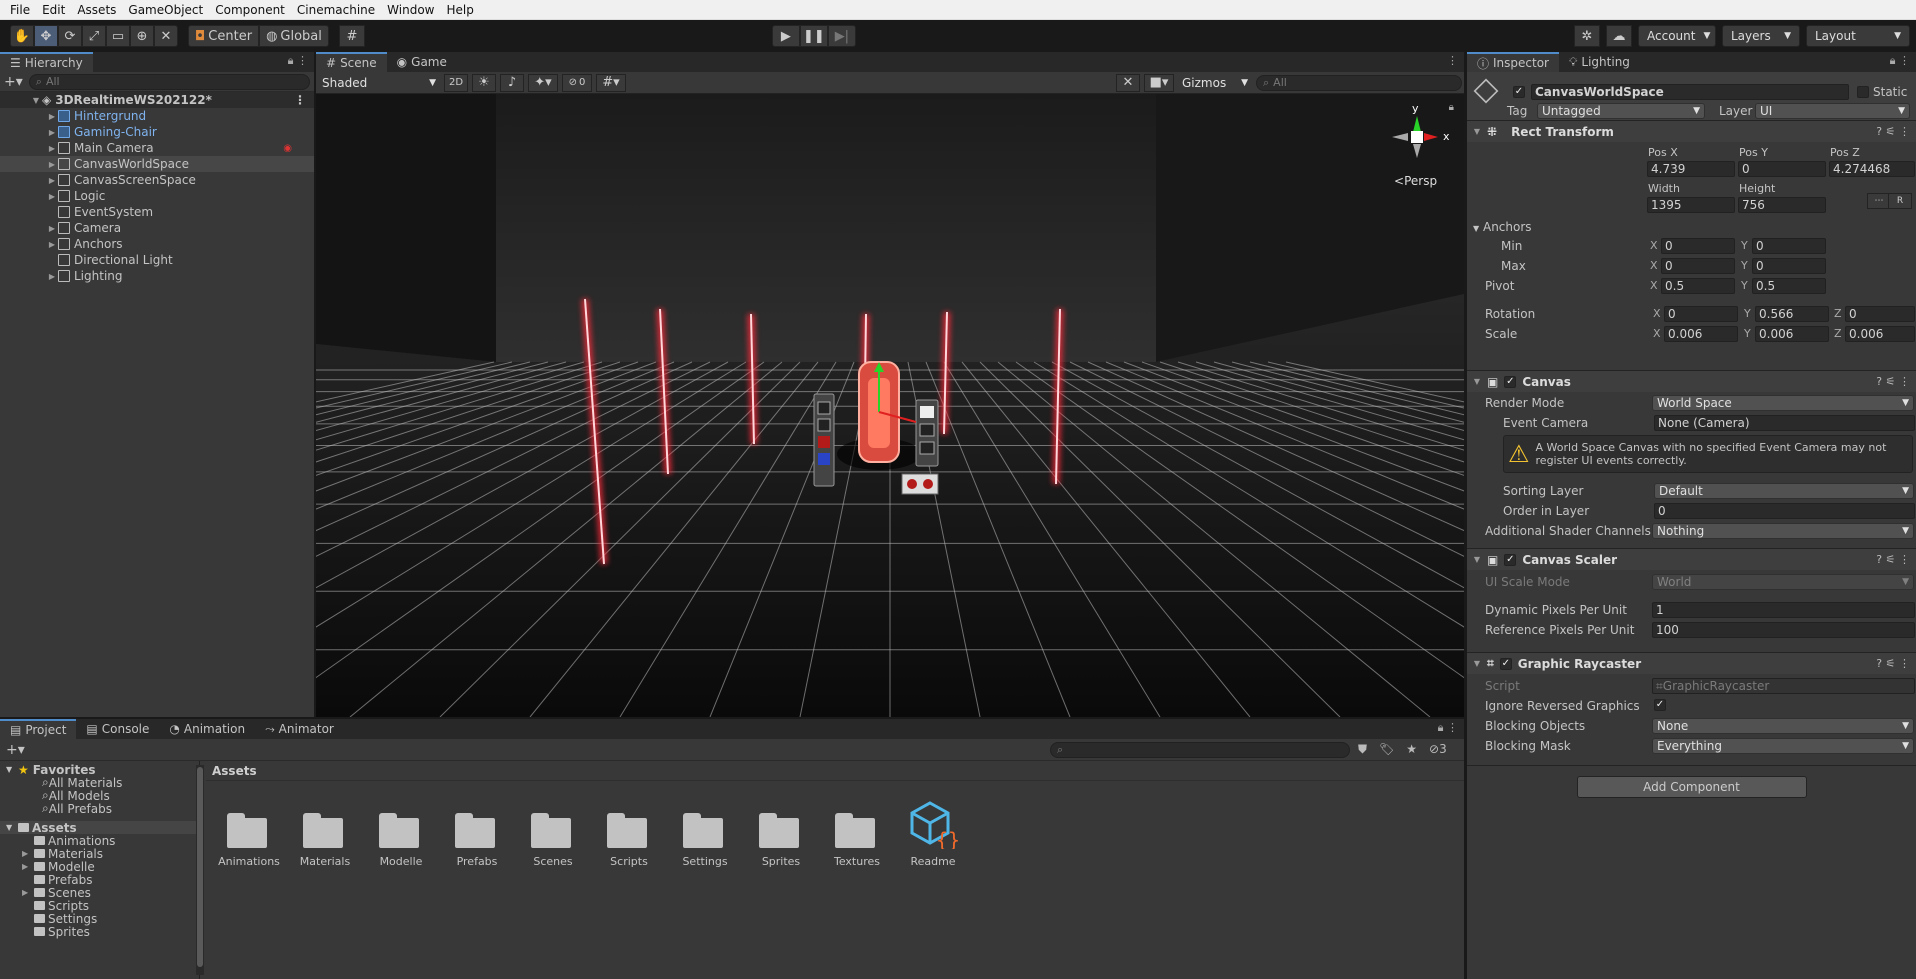 The width and height of the screenshot is (1916, 979). Describe the element at coordinates (611, 82) in the screenshot. I see `grid-toggle-icon: #▾` at that location.